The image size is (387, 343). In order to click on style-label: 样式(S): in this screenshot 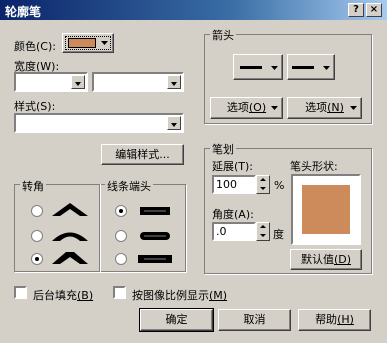, I will do `click(35, 106)`.